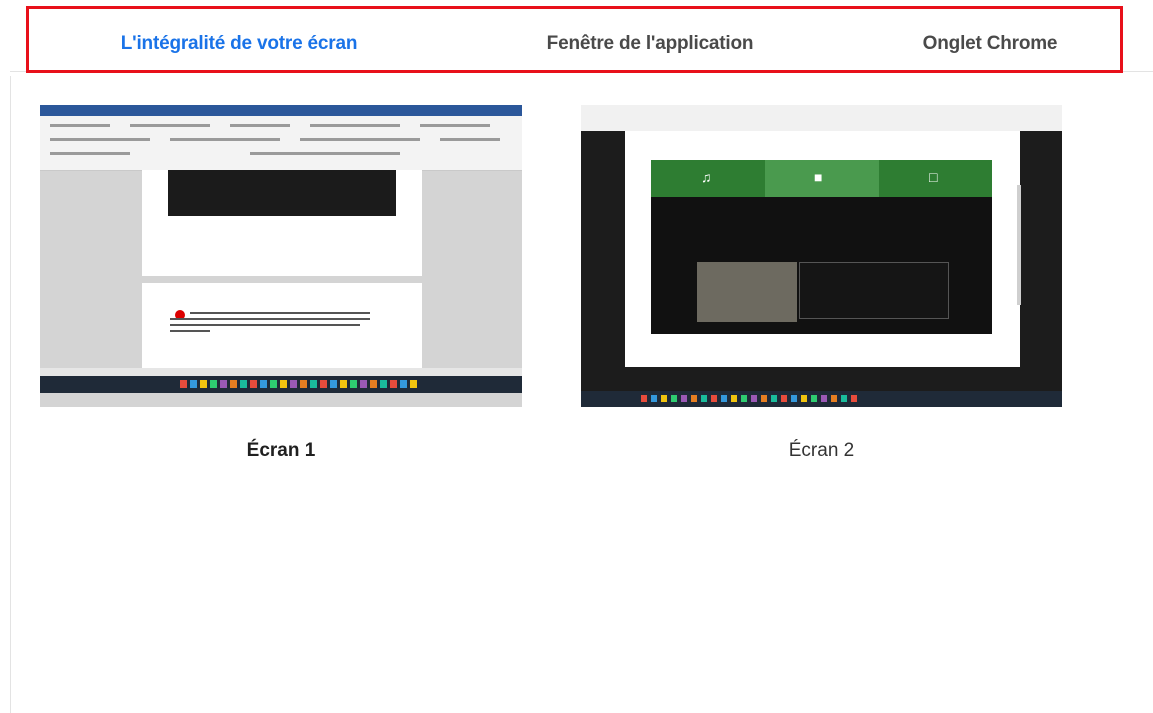  What do you see at coordinates (818, 177) in the screenshot?
I see `camera-icon: ■` at bounding box center [818, 177].